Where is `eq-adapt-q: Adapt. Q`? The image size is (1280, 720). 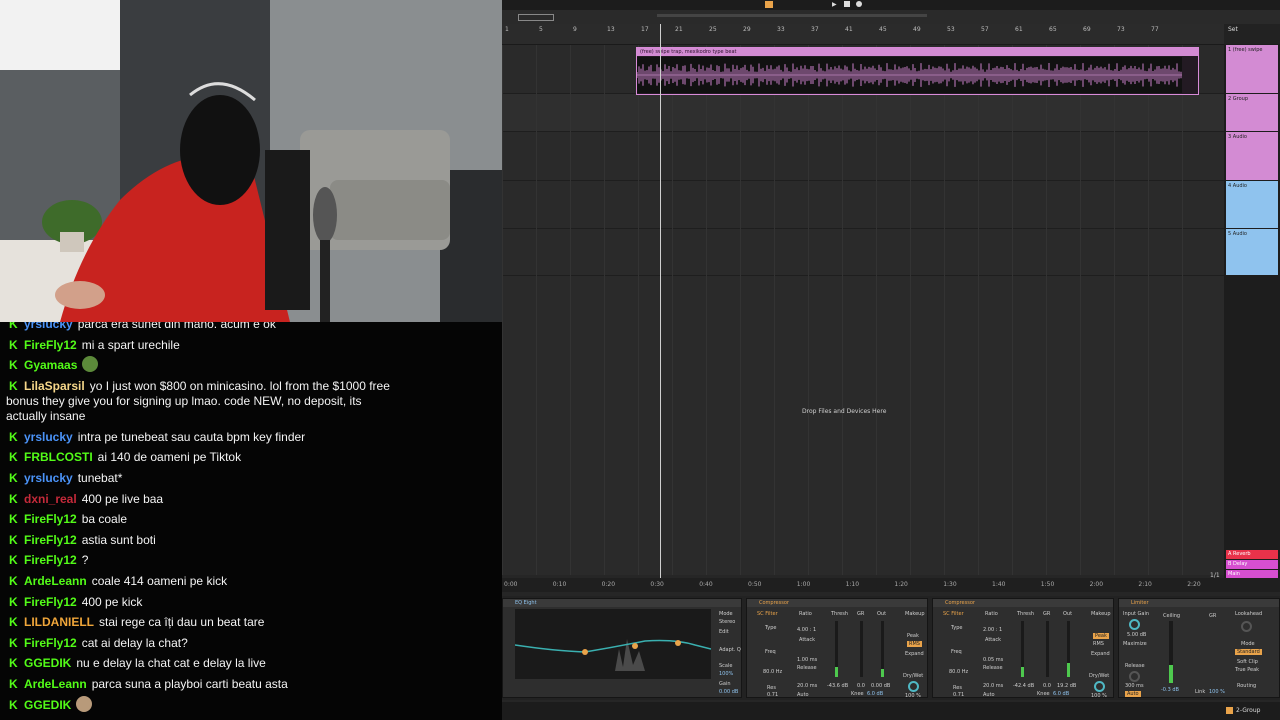
eq-adapt-q: Adapt. Q is located at coordinates (730, 650).